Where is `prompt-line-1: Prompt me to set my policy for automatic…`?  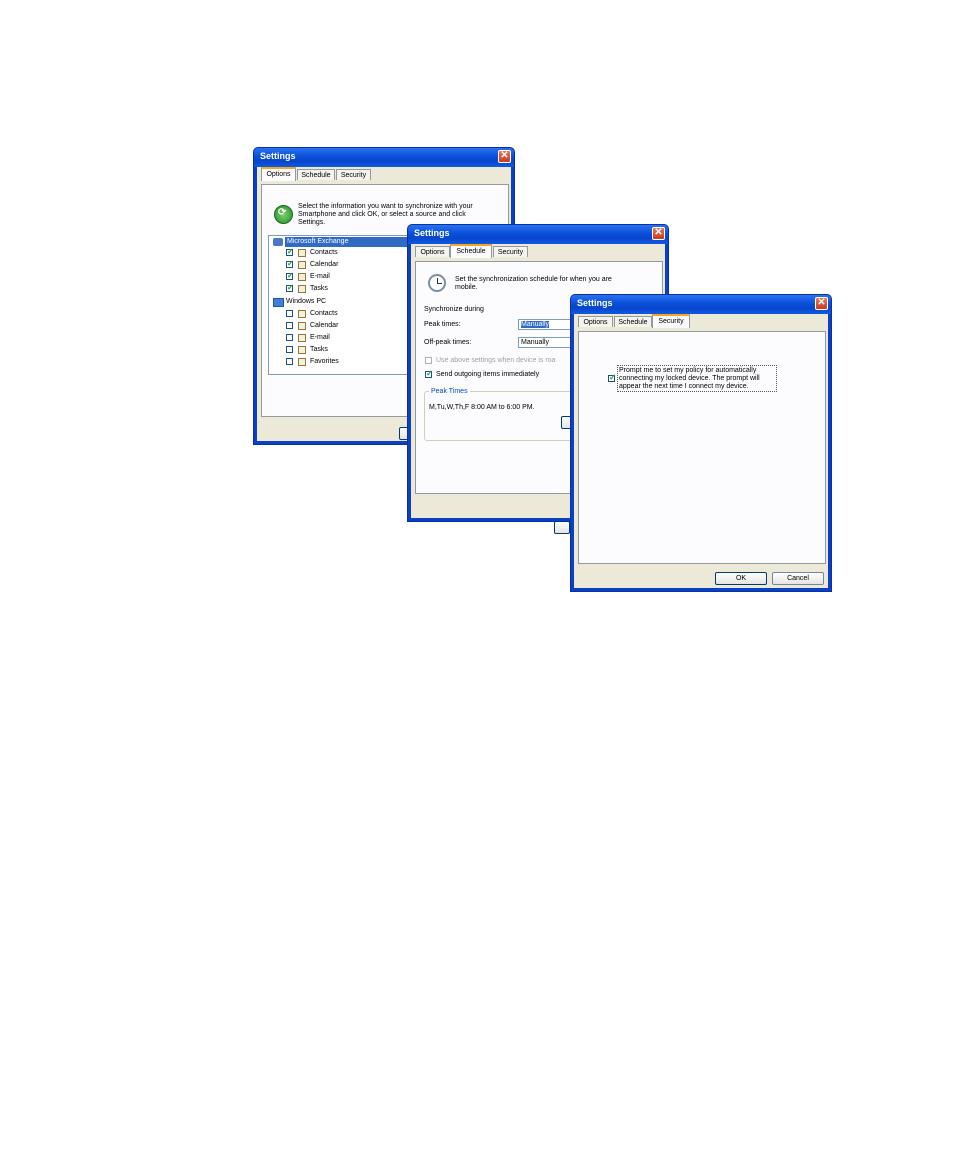 prompt-line-1: Prompt me to set my policy for automatic… is located at coordinates (688, 370).